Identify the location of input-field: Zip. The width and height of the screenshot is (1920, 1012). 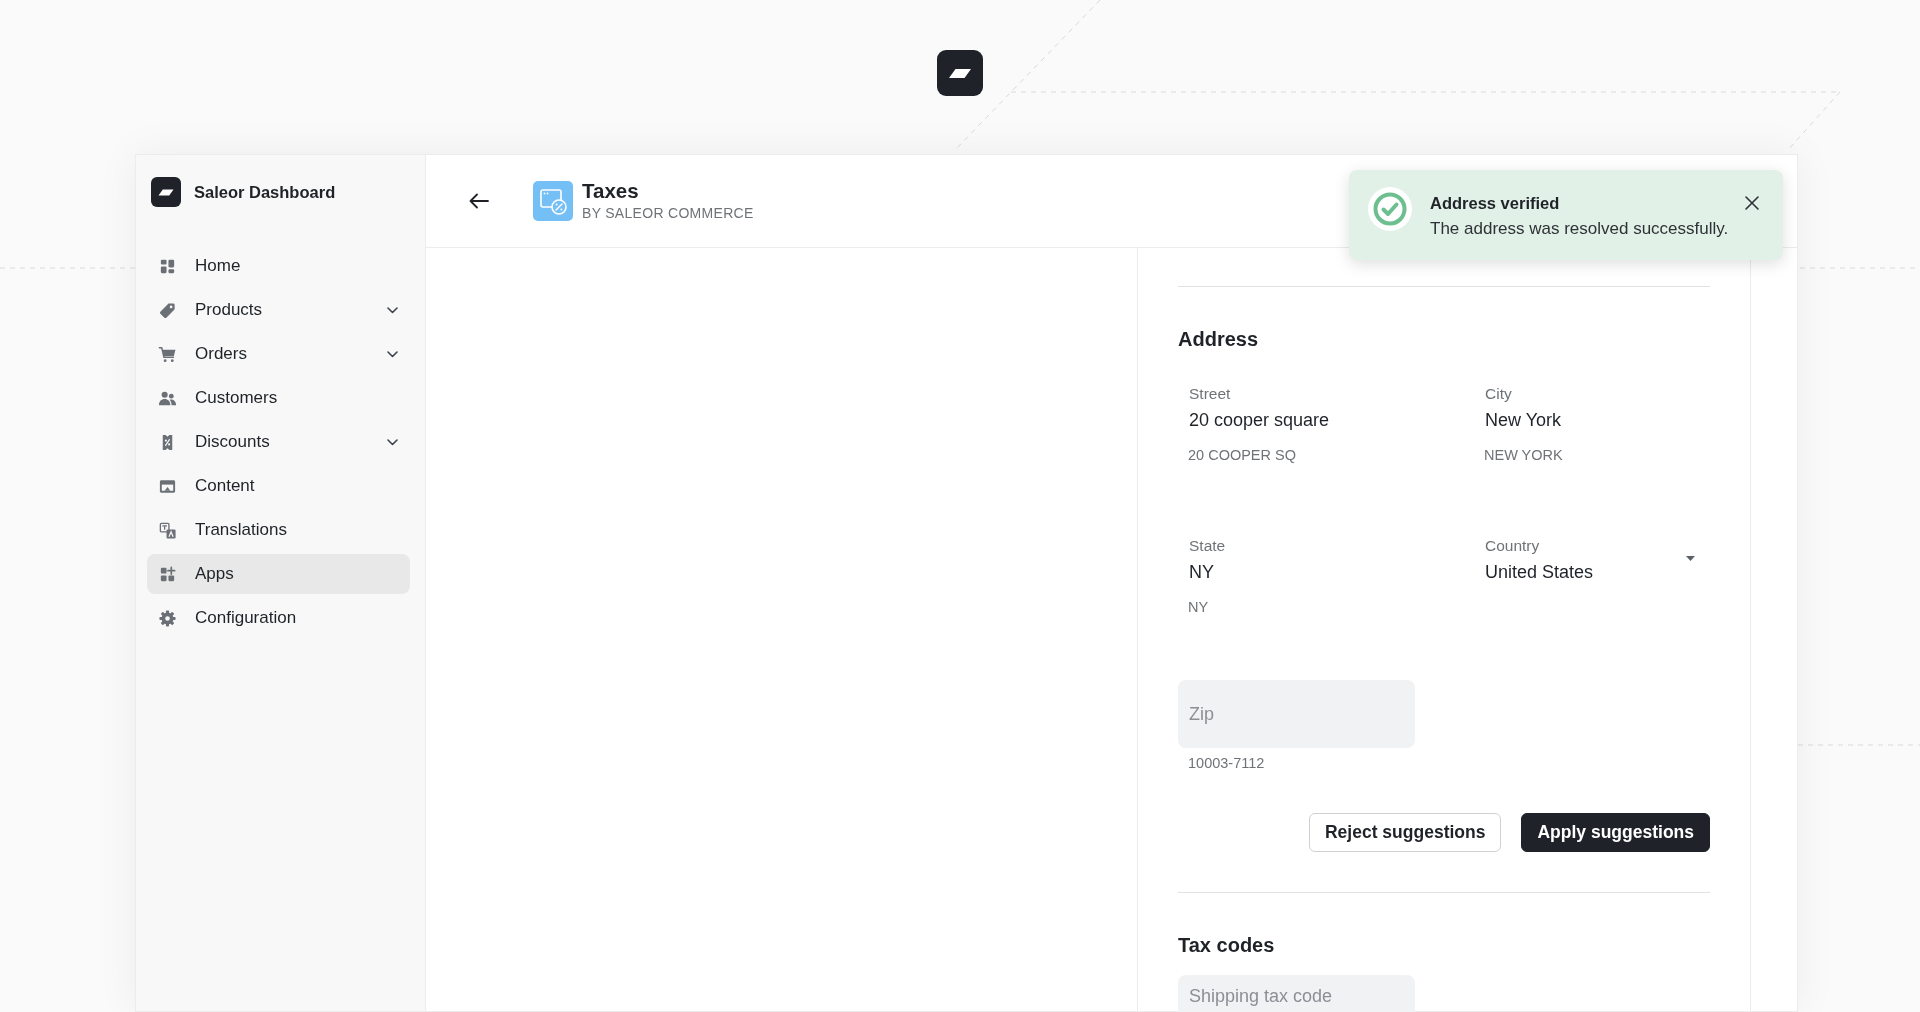
(1296, 714).